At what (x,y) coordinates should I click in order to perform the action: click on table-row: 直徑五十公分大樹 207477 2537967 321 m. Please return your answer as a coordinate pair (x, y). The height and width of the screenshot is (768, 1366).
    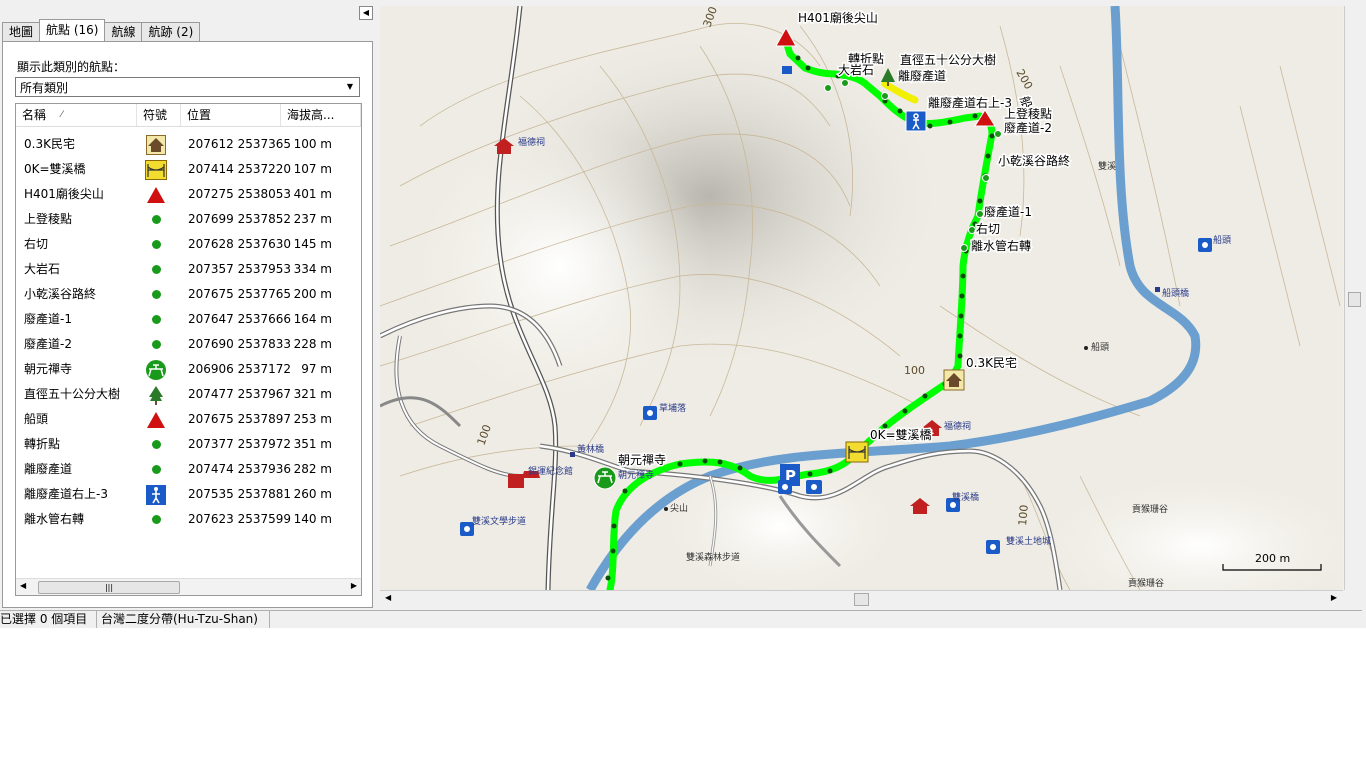
    Looking at the image, I should click on (188, 394).